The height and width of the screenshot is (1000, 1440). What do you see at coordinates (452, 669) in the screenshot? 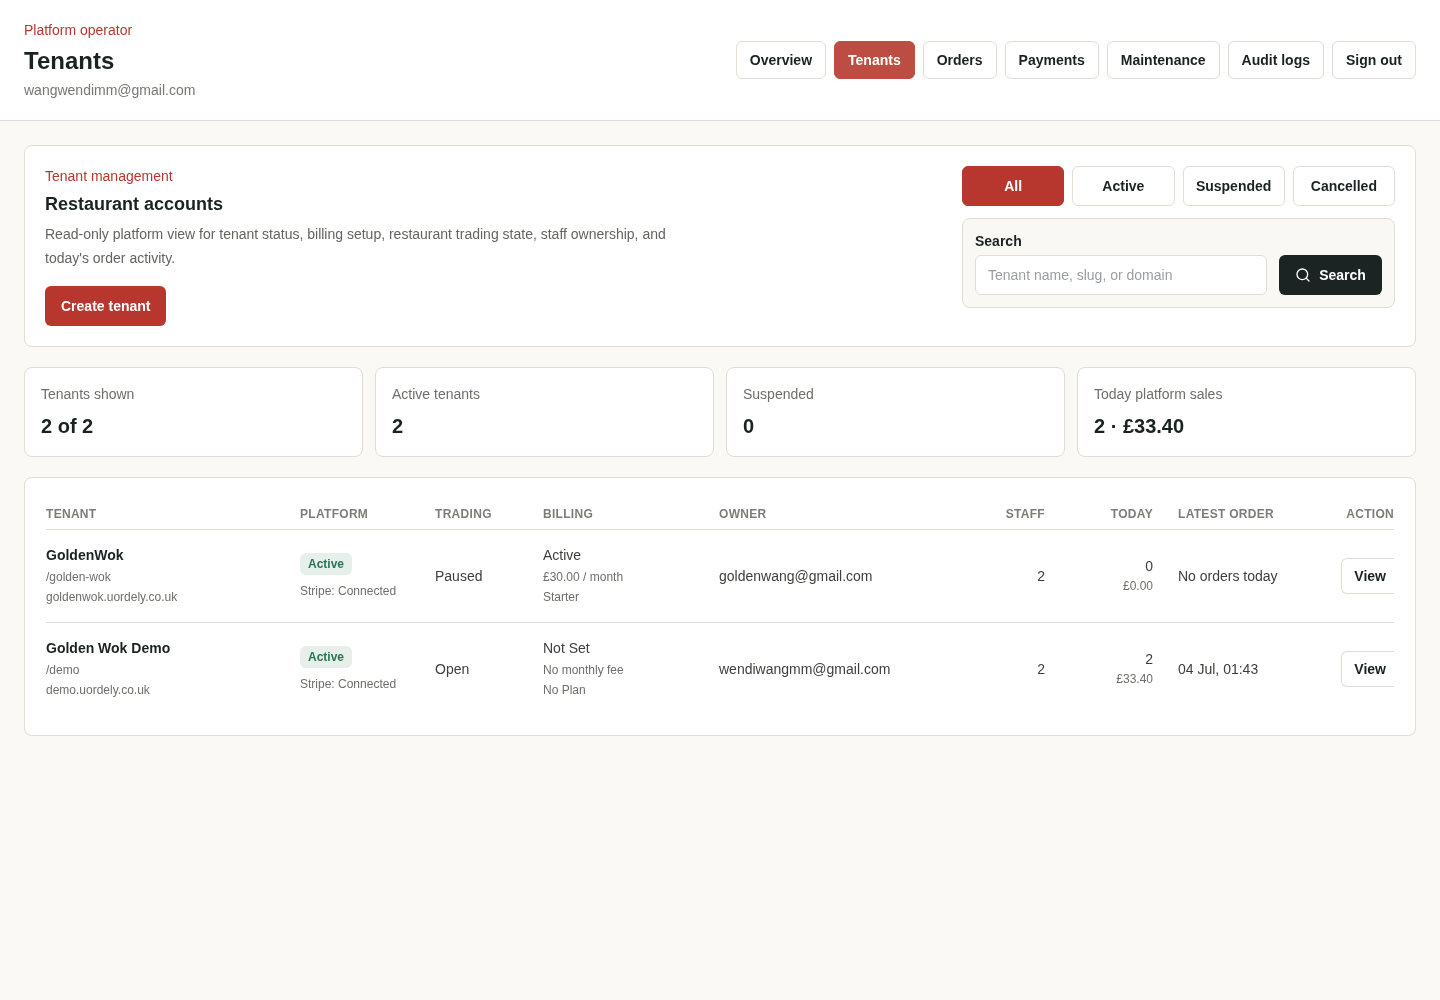
I see `trading-state: Open` at bounding box center [452, 669].